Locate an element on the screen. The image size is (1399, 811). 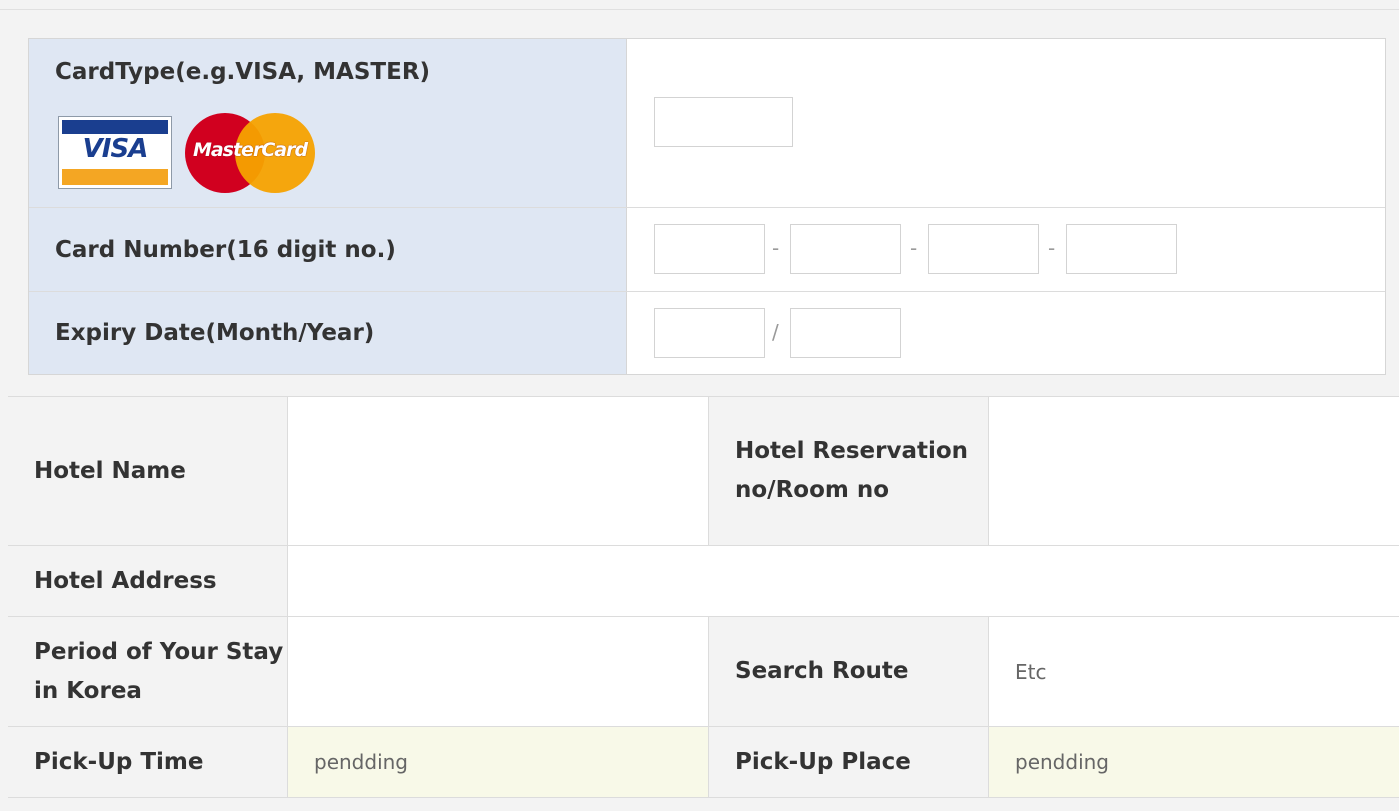
expiry-value-cell: / is located at coordinates (1006, 333).